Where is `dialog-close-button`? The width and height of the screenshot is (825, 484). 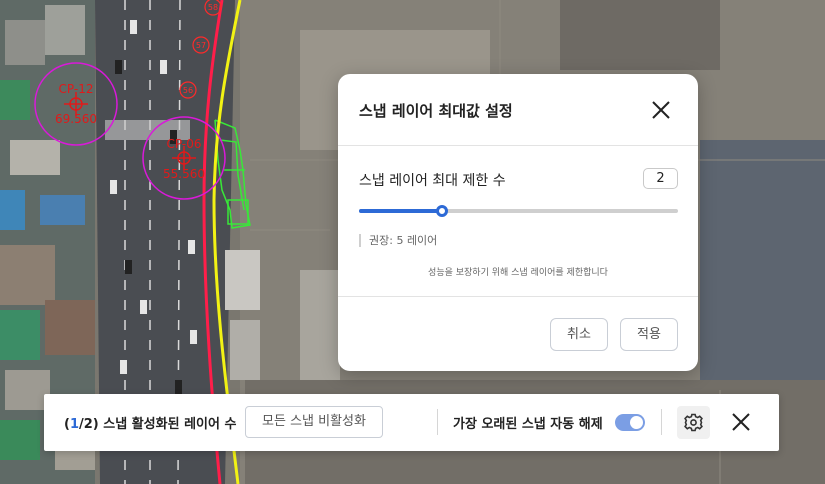 dialog-close-button is located at coordinates (661, 110).